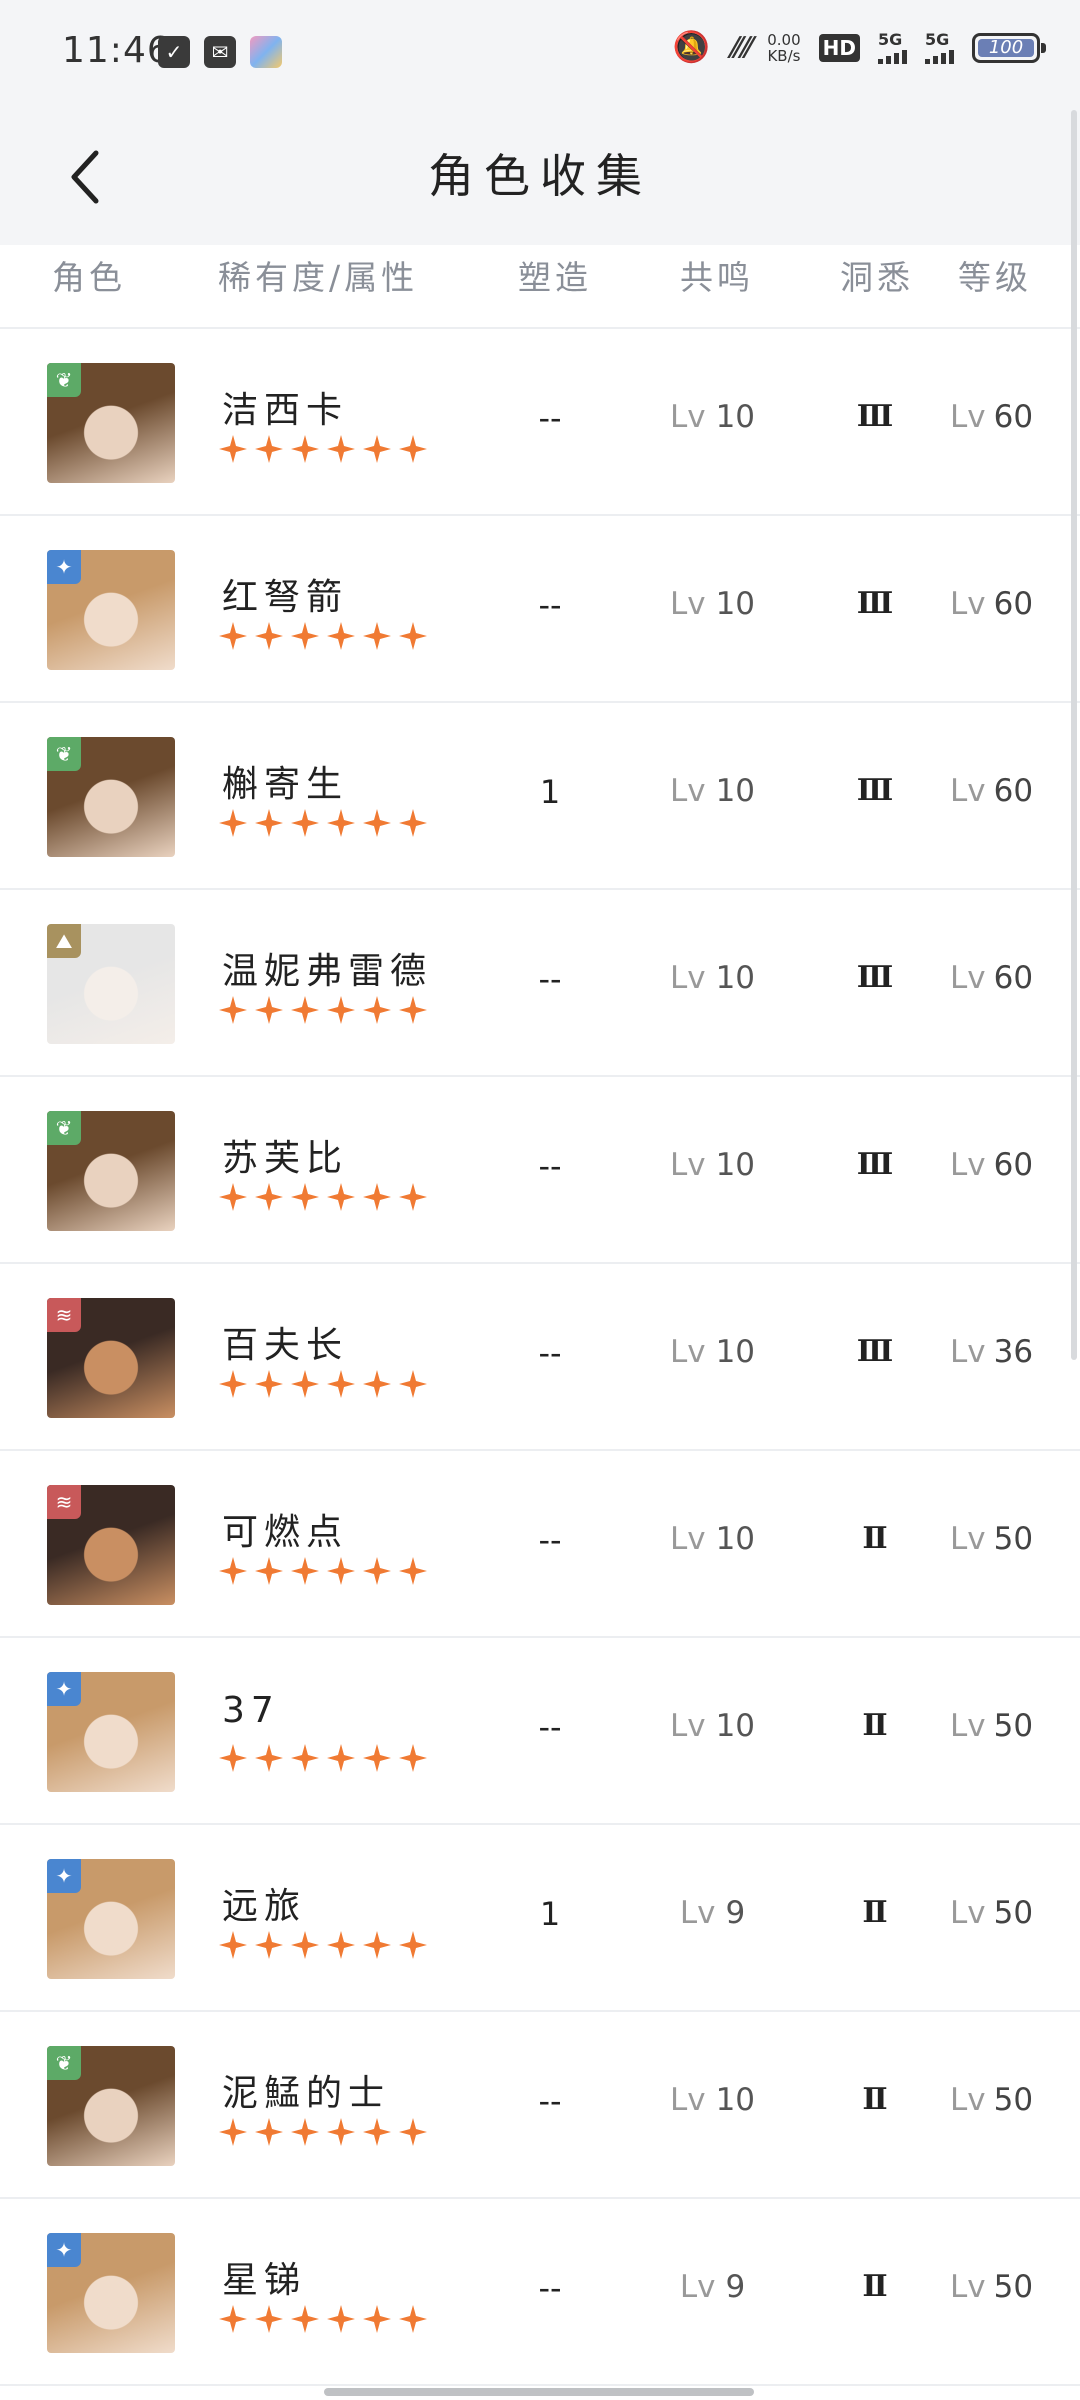 This screenshot has width=1080, height=2400. What do you see at coordinates (890, 39) in the screenshot?
I see `sim1-network-label: 5G` at bounding box center [890, 39].